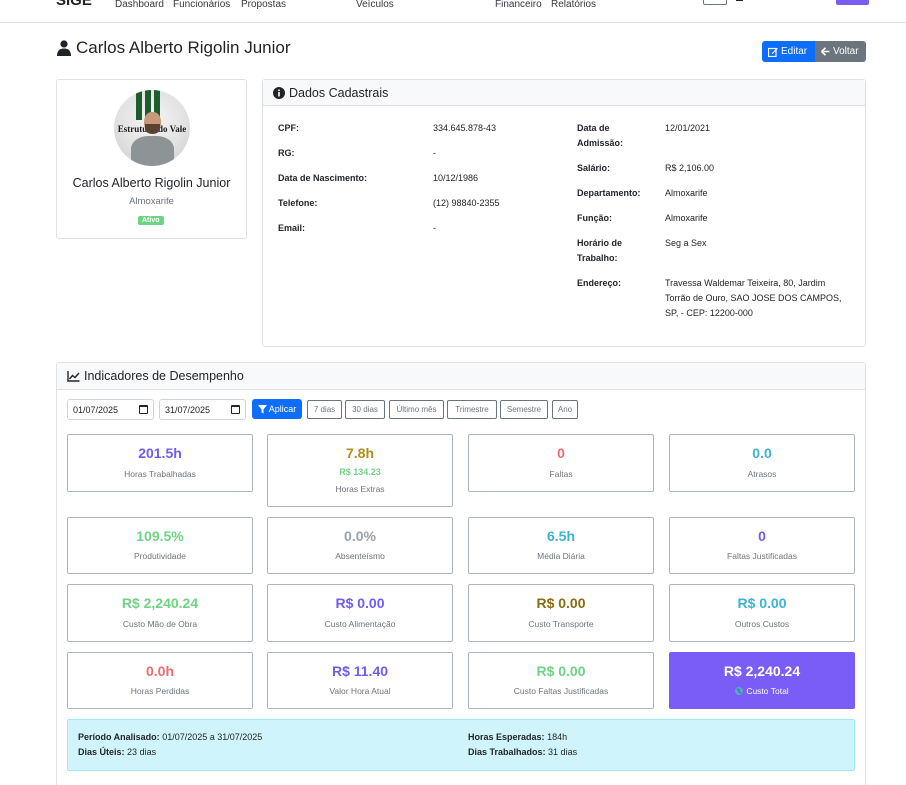 This screenshot has width=906, height=785. What do you see at coordinates (762, 624) in the screenshot?
I see `metric-label: Outros Custos` at bounding box center [762, 624].